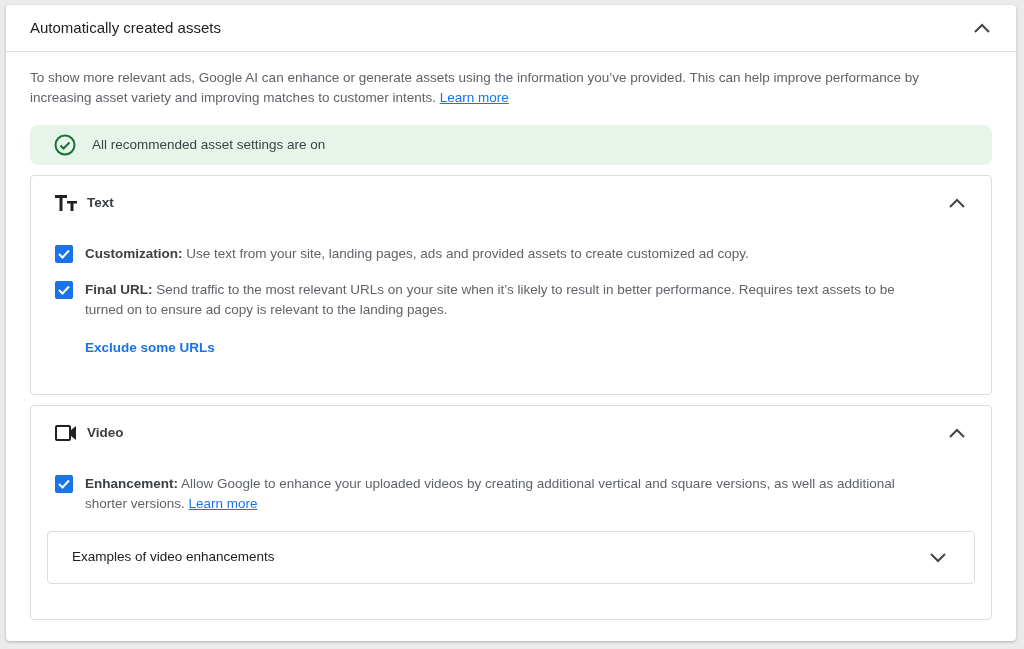  Describe the element at coordinates (490, 494) in the screenshot. I see `option-text: Enhancement: Allow Google to enhance your uploaded videos by creating additional vertical and square versions, as well as additional shorter versions. Learn more` at that location.